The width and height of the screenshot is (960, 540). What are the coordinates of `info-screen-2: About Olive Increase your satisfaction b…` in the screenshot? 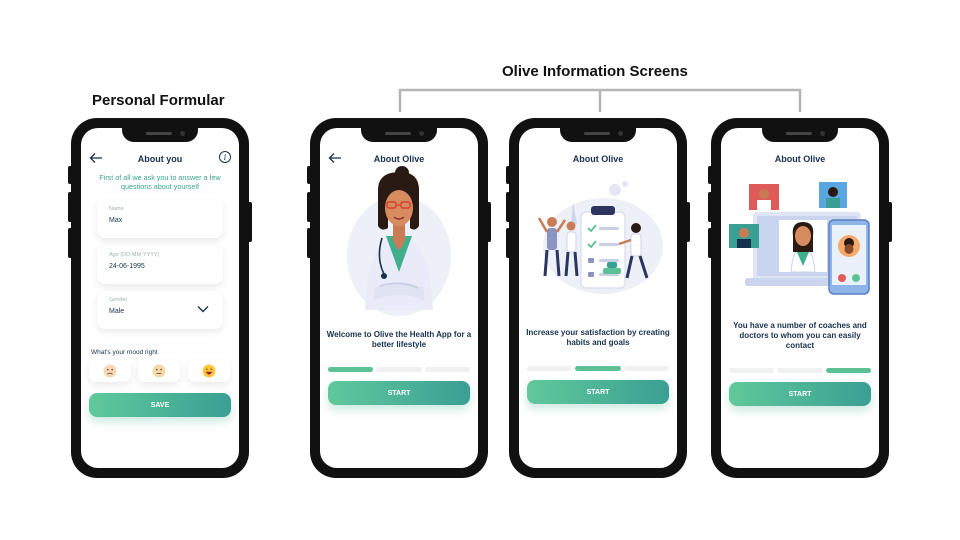 It's located at (598, 298).